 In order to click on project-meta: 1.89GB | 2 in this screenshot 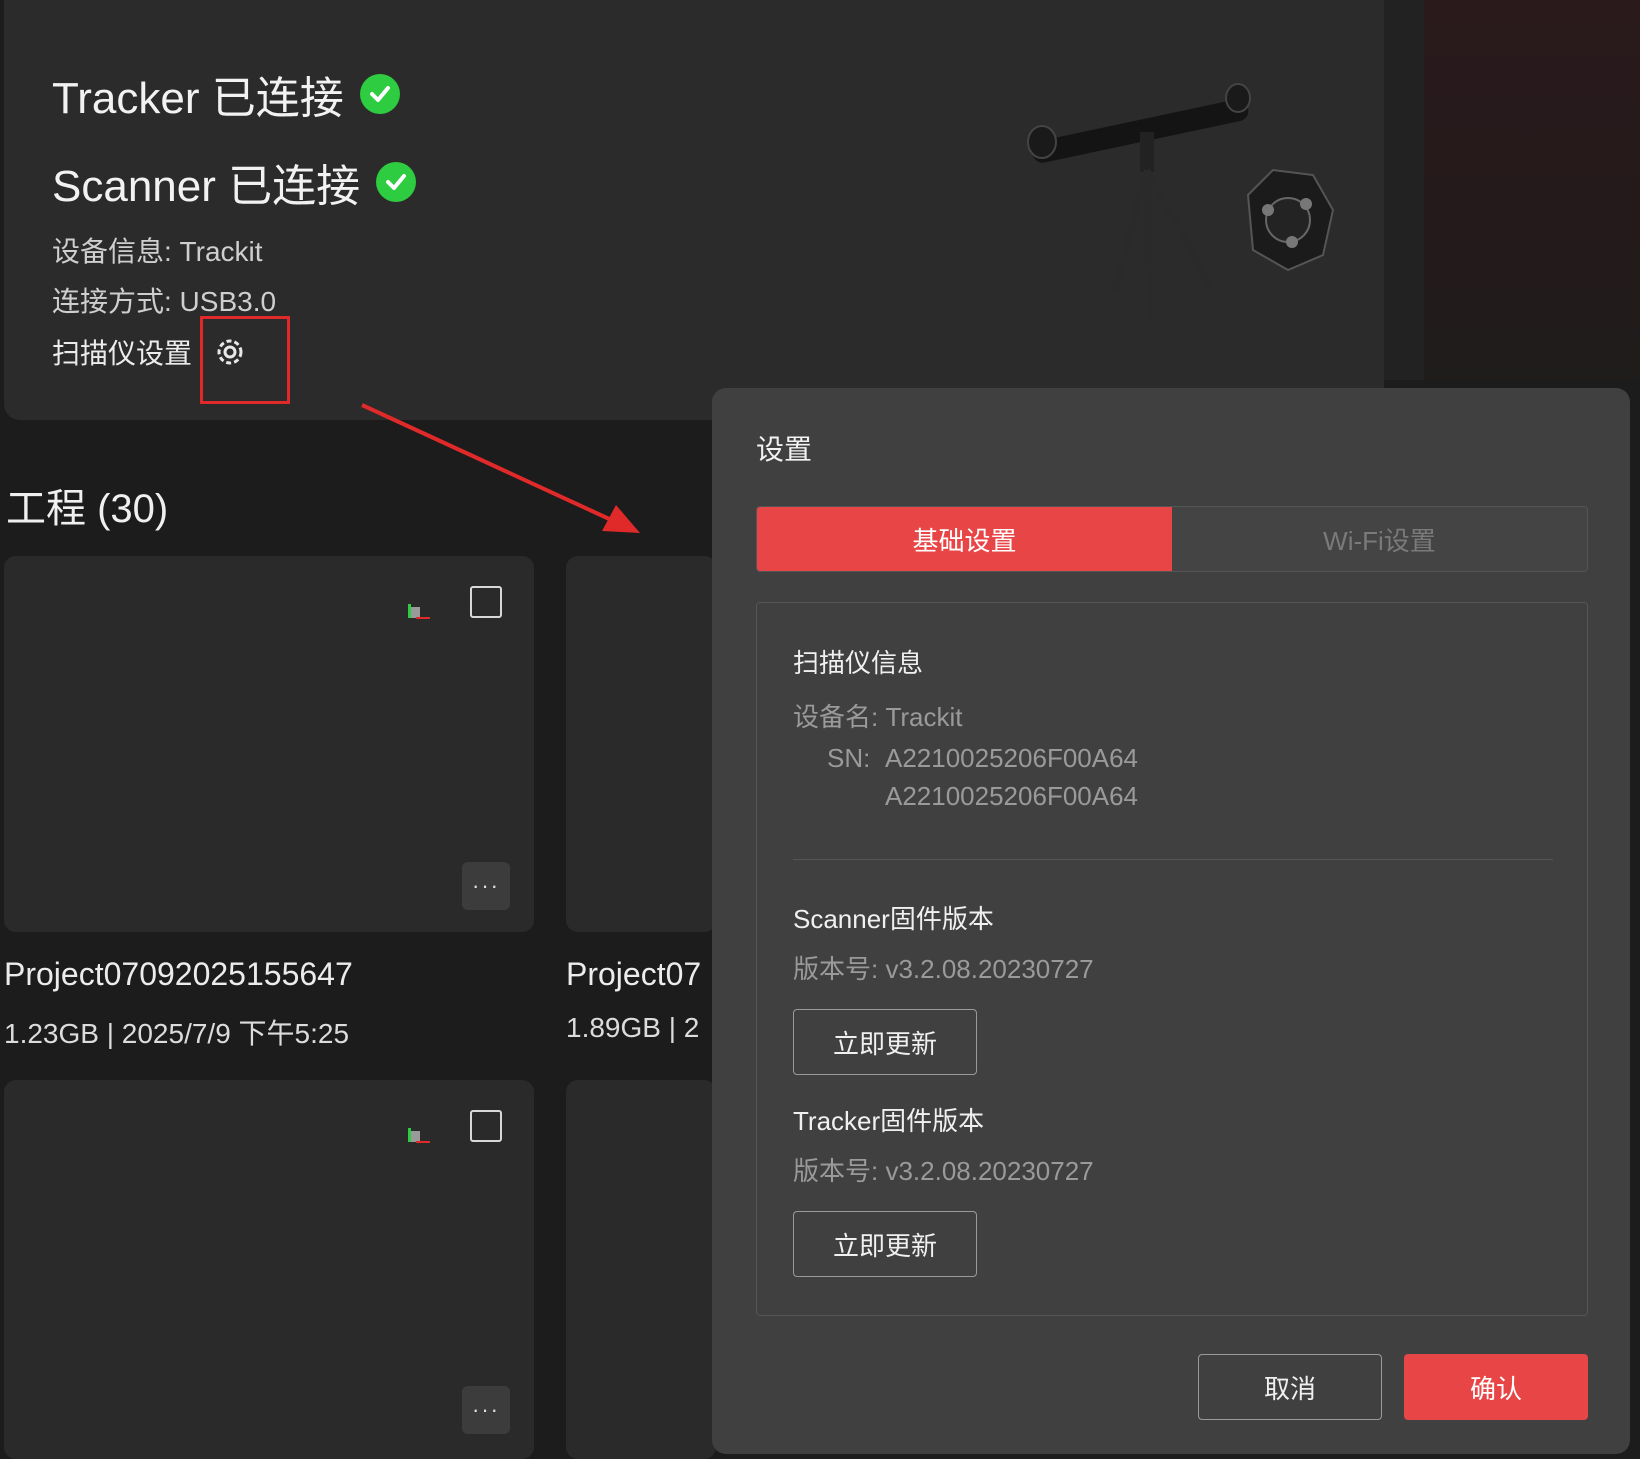, I will do `click(633, 1027)`.